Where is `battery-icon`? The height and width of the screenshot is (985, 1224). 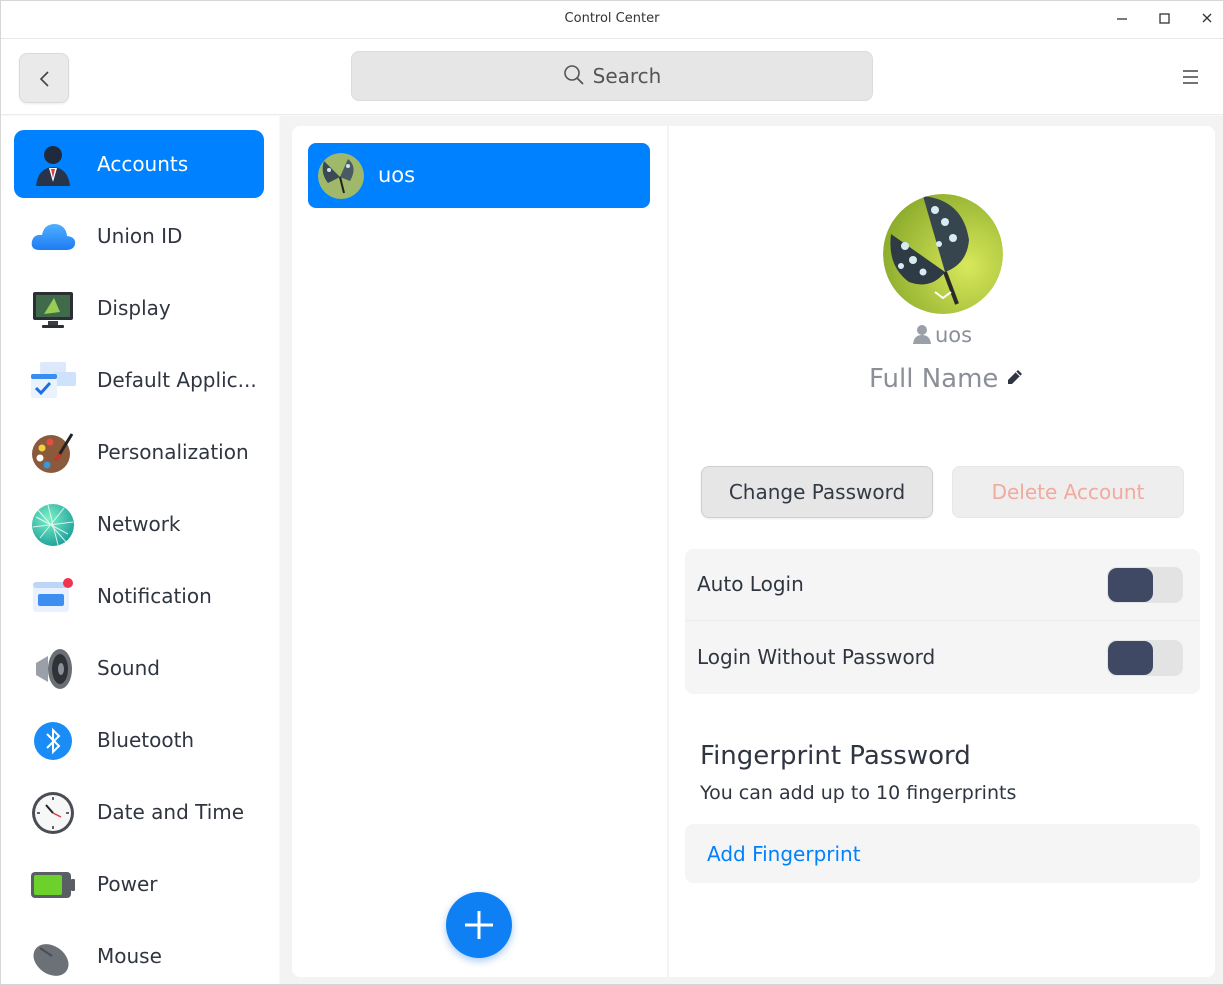 battery-icon is located at coordinates (53, 885).